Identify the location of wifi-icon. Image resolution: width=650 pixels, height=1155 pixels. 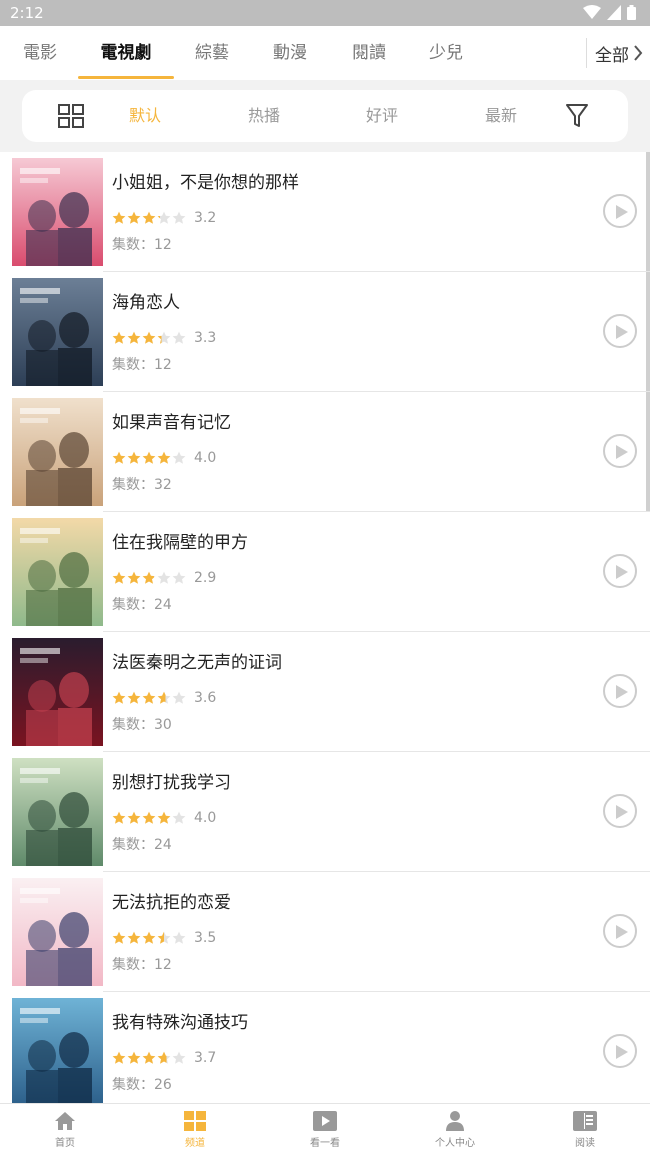
(592, 12).